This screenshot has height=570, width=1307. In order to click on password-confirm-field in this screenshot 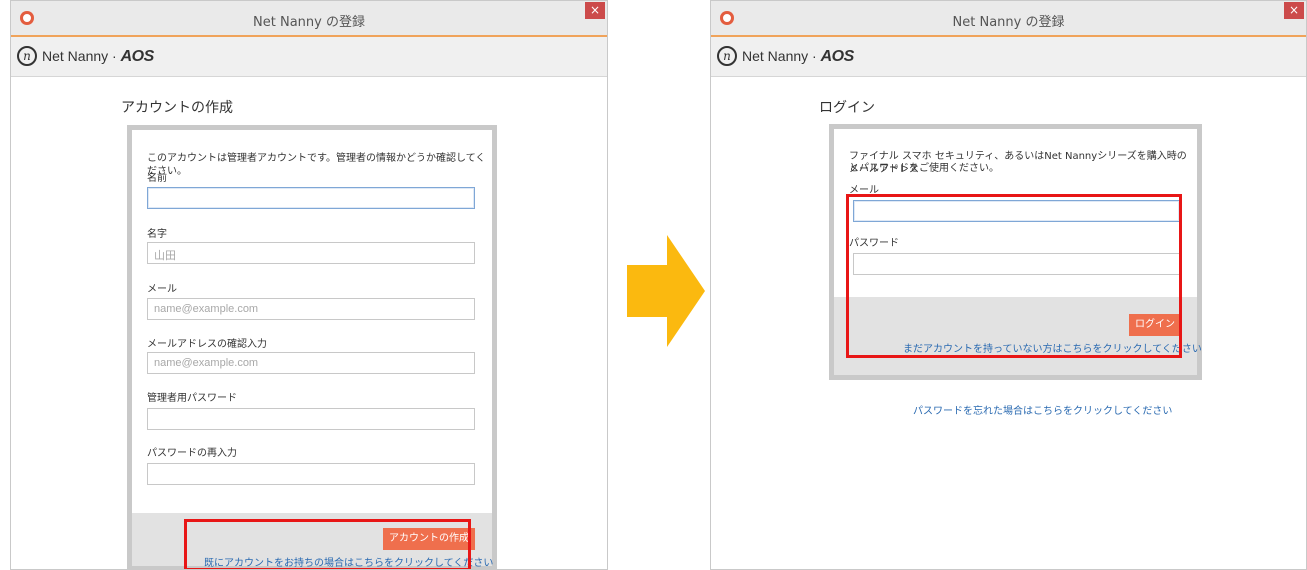, I will do `click(311, 474)`.